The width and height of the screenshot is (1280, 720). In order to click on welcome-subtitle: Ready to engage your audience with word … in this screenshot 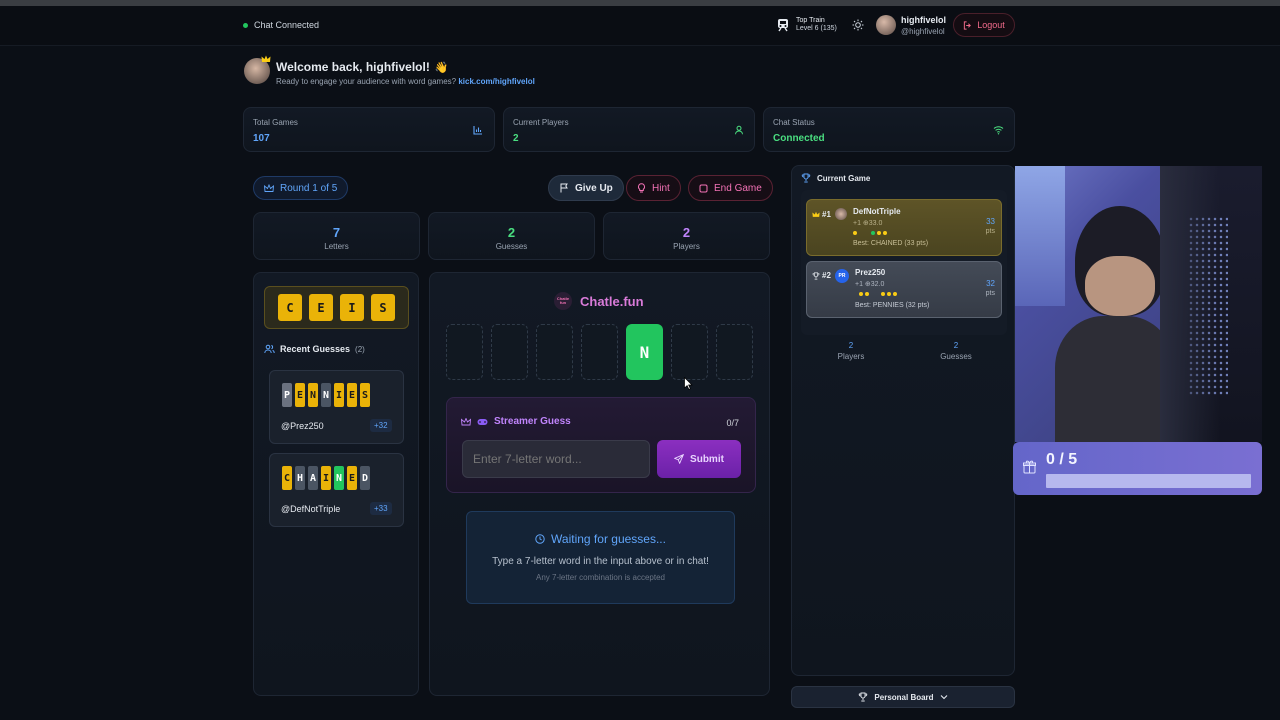, I will do `click(405, 81)`.